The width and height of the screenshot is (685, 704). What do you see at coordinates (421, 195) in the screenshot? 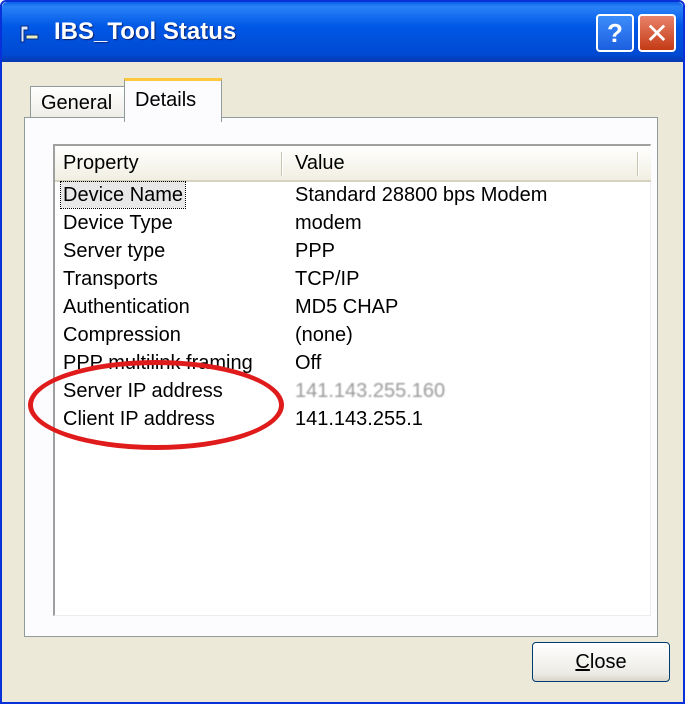
I see `value-cell: Standard 28800 bps Modem` at bounding box center [421, 195].